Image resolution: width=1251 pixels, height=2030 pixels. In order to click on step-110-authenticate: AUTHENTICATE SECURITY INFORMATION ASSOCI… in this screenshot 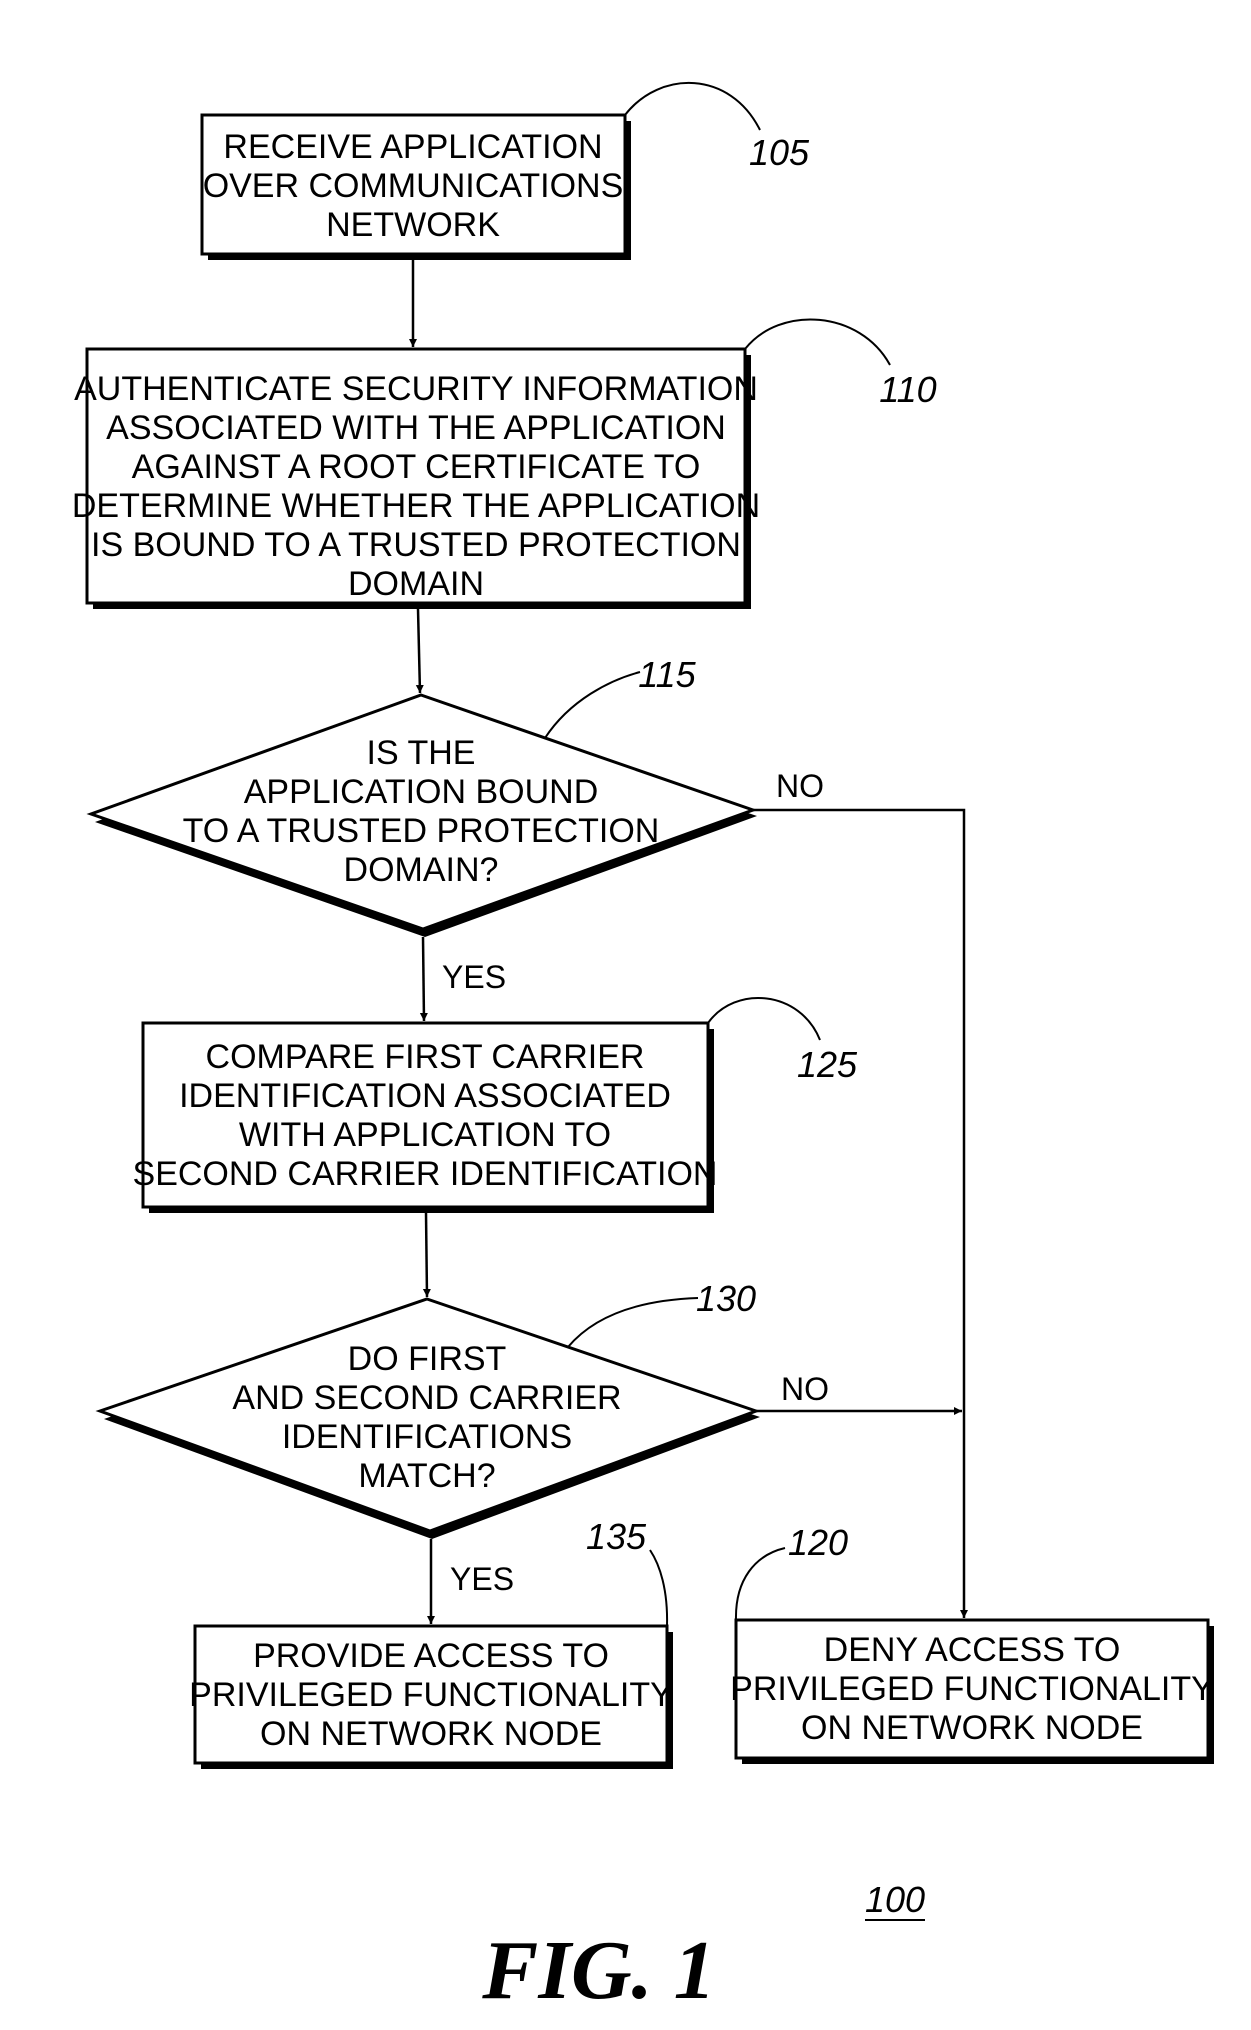, I will do `click(416, 478)`.